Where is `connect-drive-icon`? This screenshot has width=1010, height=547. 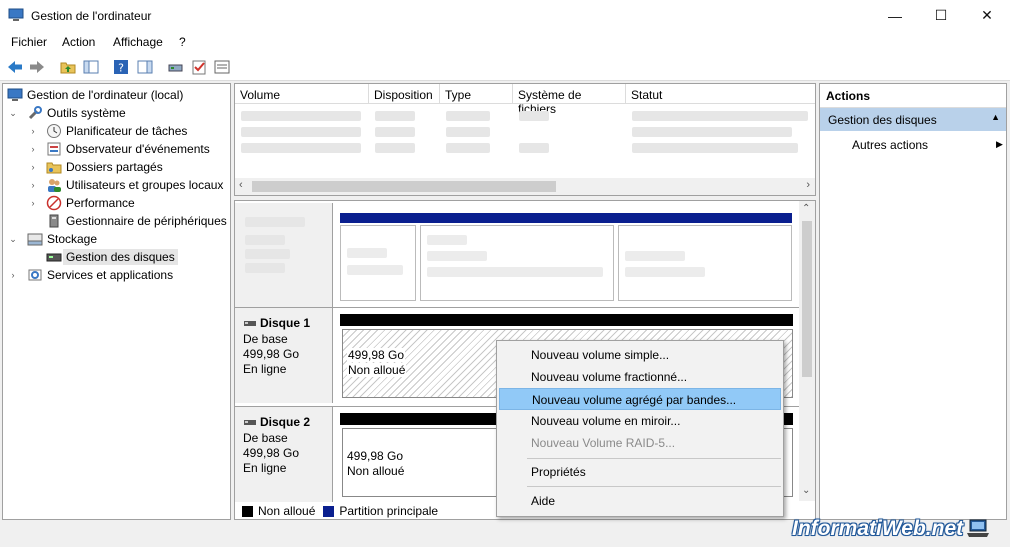 connect-drive-icon is located at coordinates (176, 67).